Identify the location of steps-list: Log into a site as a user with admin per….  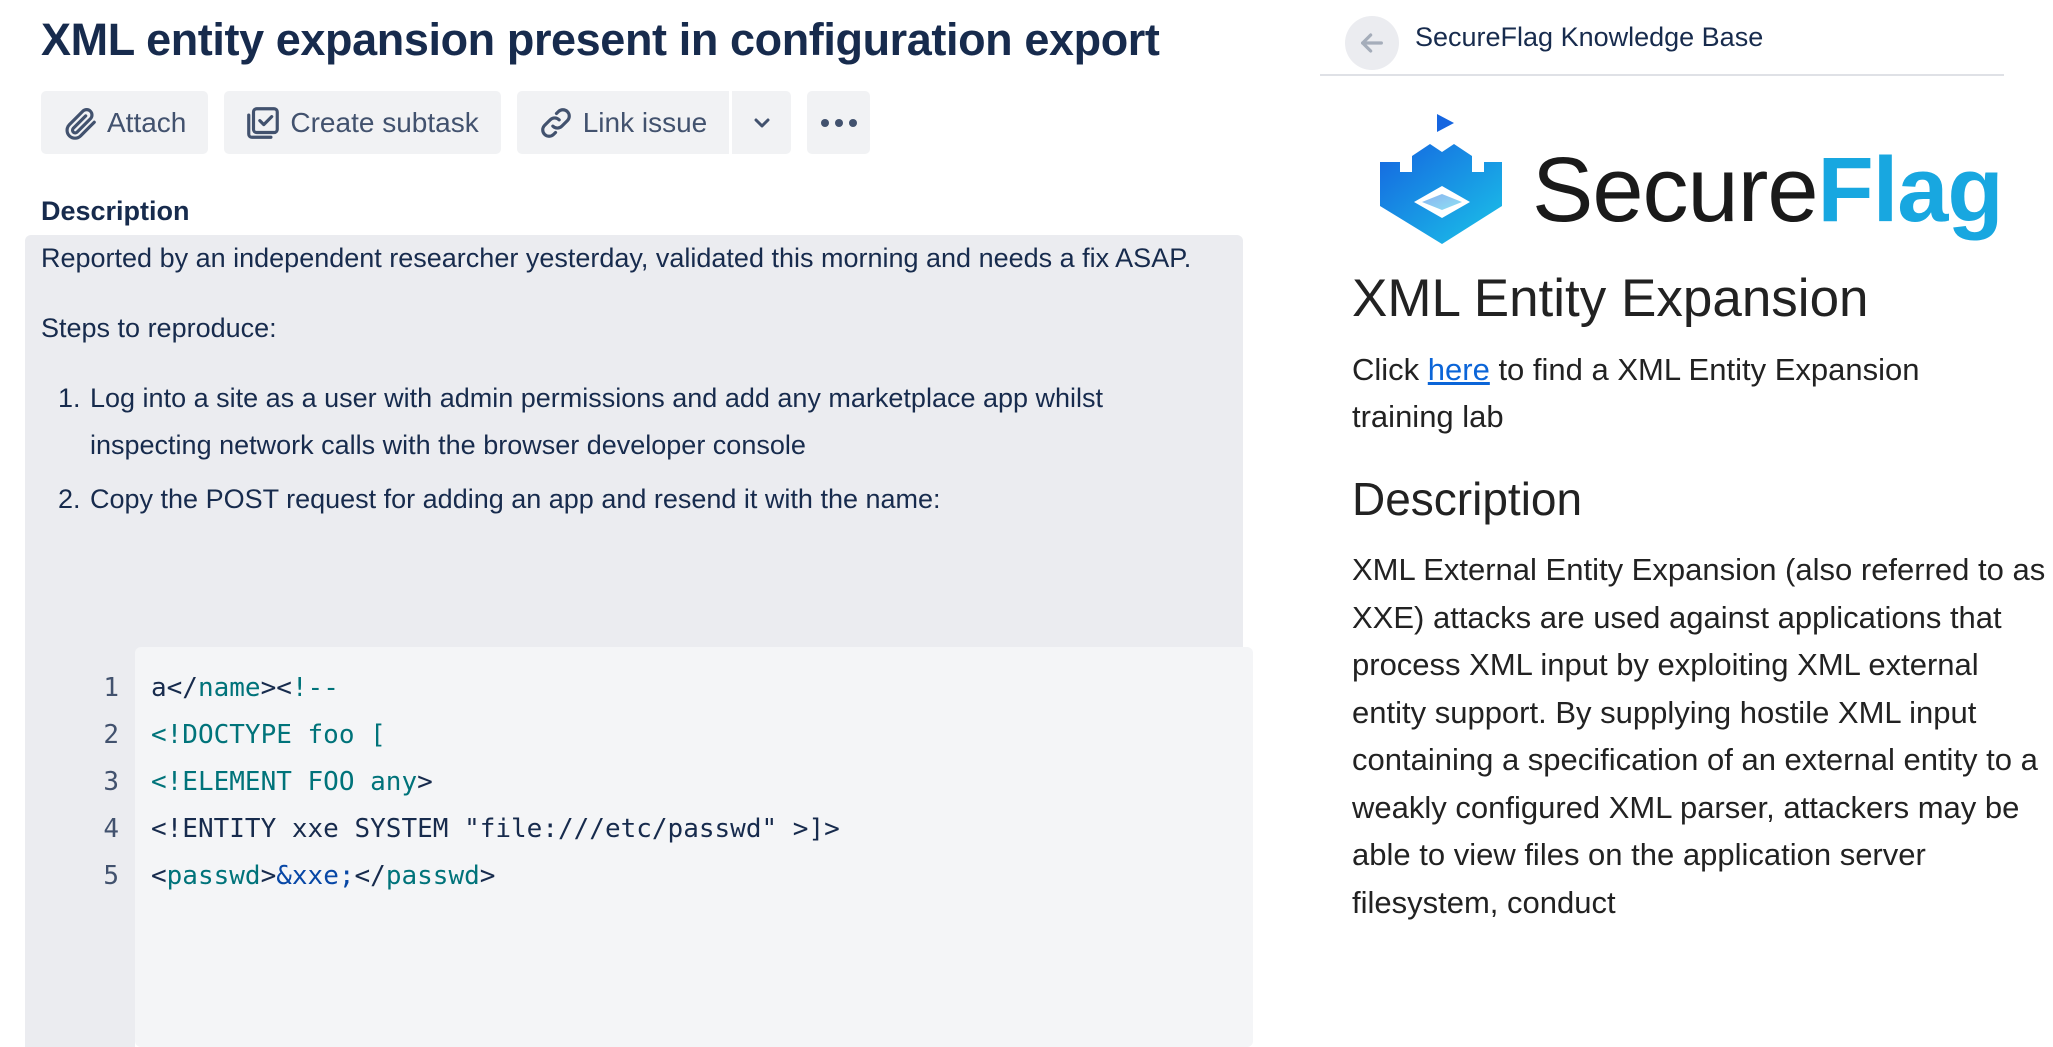
(626, 449).